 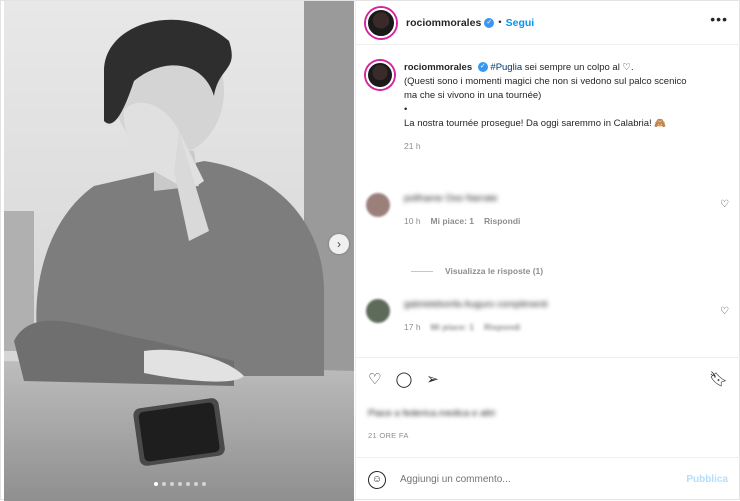 I want to click on comment-meta: 10 h Mi piace: 1 Rispondi, so click(x=462, y=221).